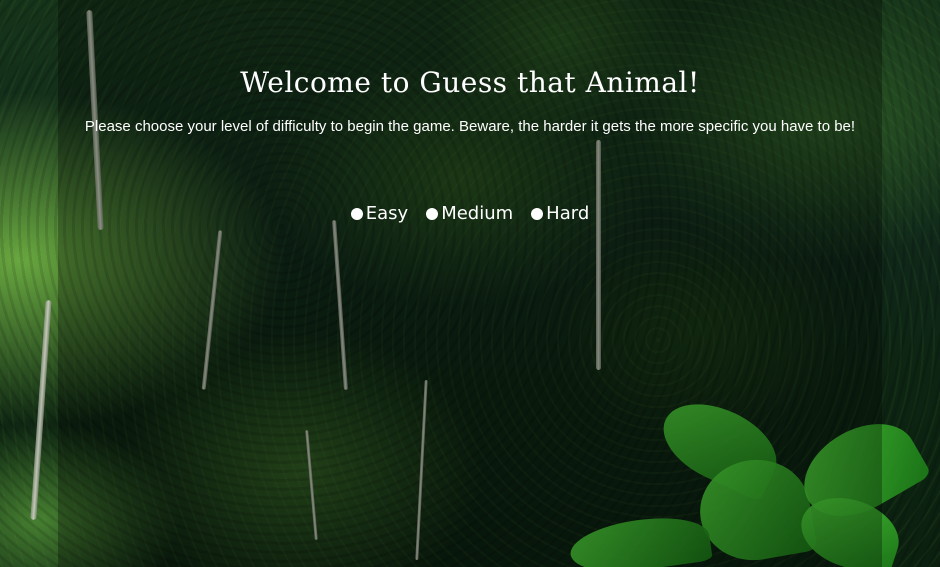 This screenshot has height=567, width=940. I want to click on difficulty-option-easy: Easy, so click(379, 213).